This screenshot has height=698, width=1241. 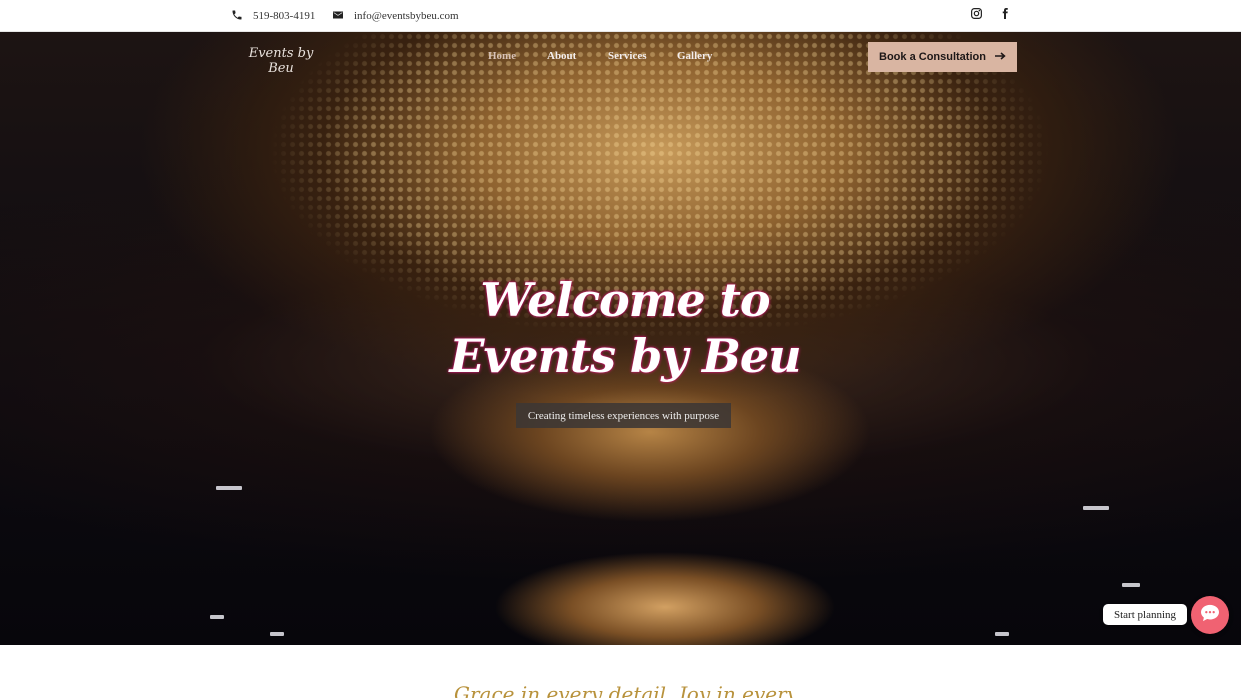 I want to click on site-logo: Events by Beu, so click(x=281, y=61).